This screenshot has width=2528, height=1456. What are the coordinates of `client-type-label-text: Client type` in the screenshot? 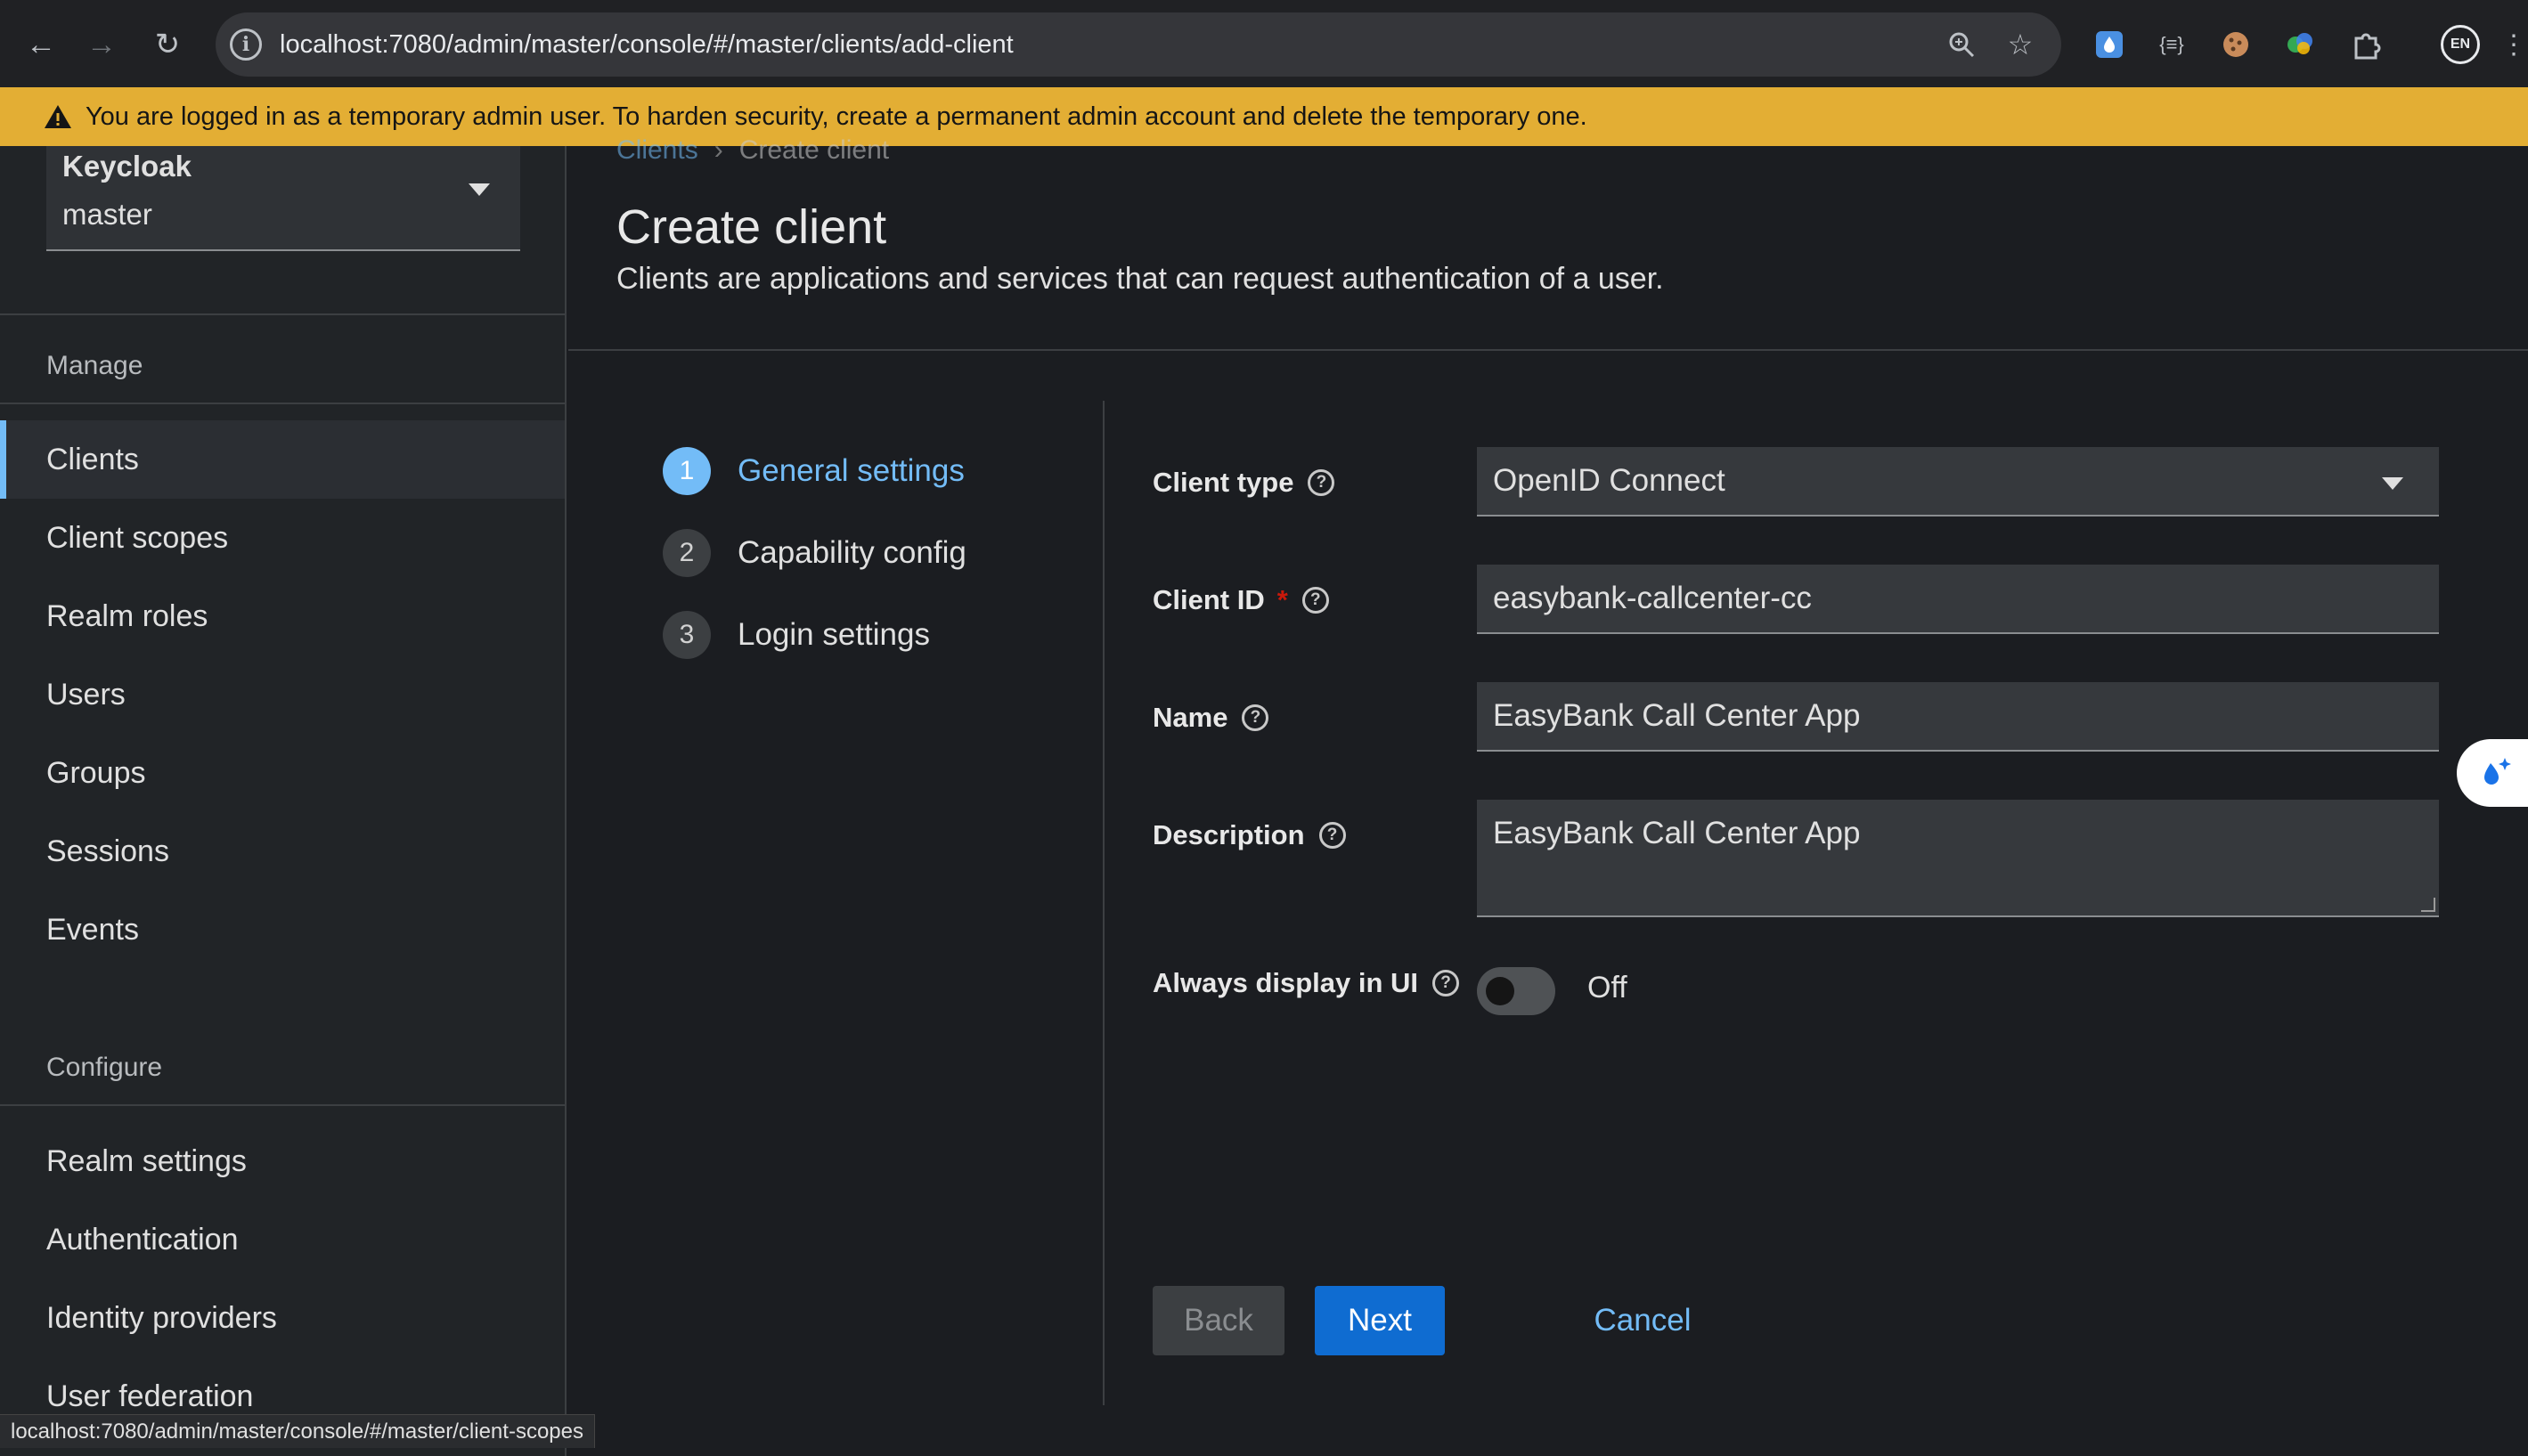 It's located at (1223, 482).